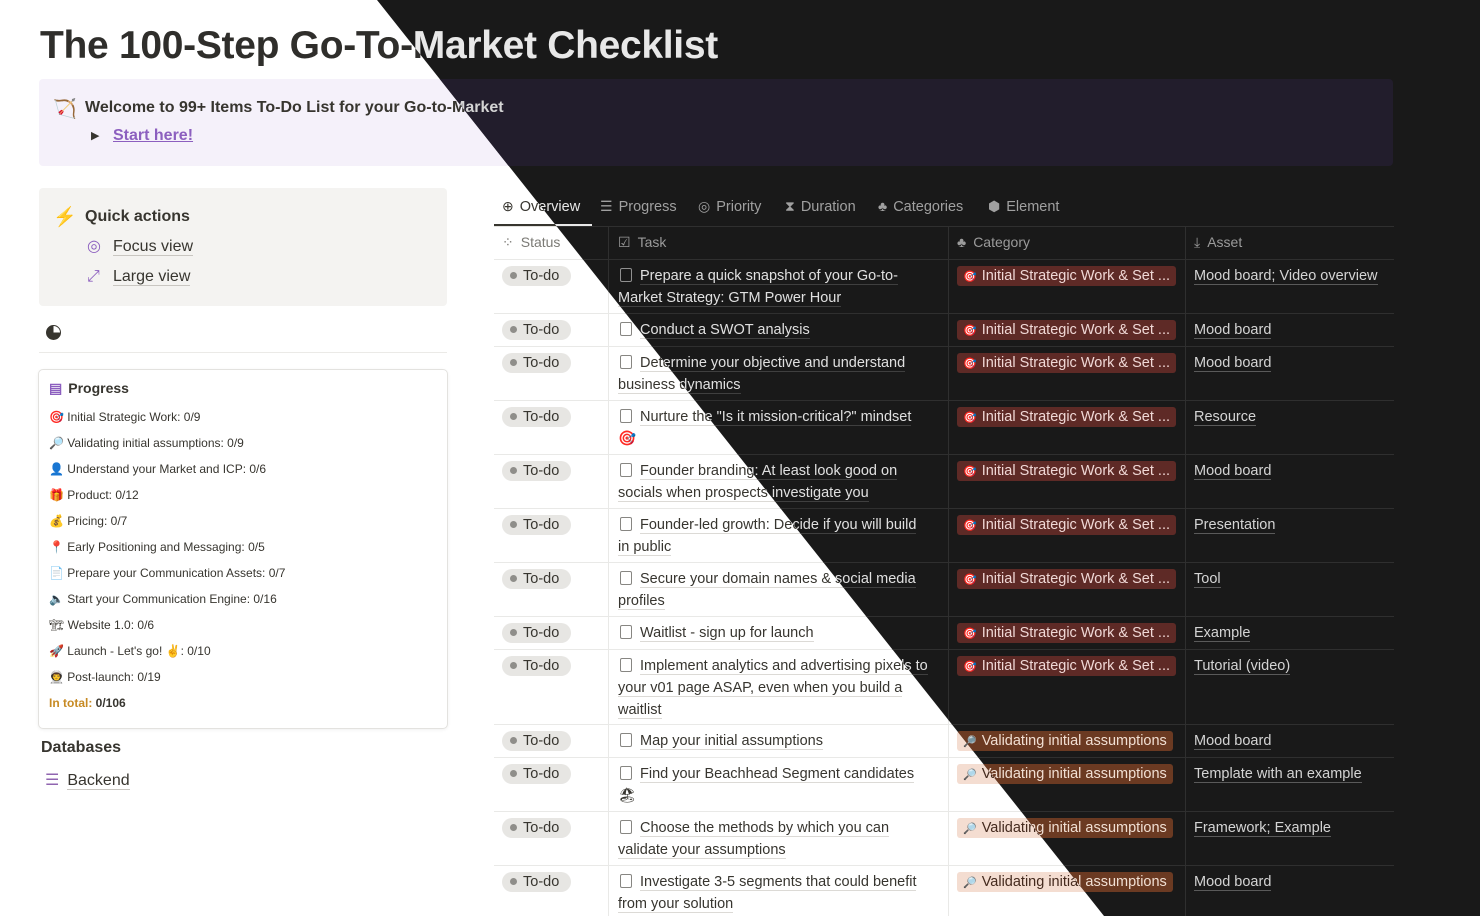  Describe the element at coordinates (130, 651) in the screenshot. I see `progress-row: 🚀 Launch - Let's go! ✌️: 0/10` at that location.